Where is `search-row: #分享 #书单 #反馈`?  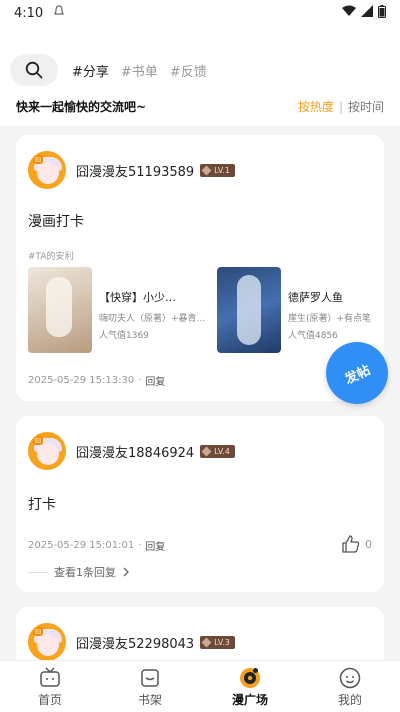 search-row: #分享 #书单 #反馈 is located at coordinates (108, 70).